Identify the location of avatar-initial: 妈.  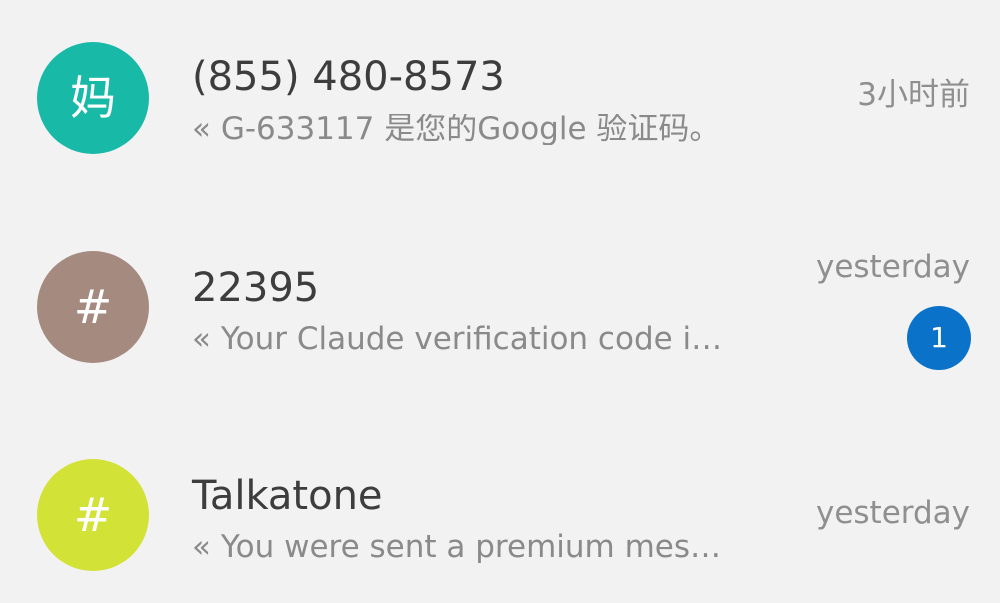
(93, 98).